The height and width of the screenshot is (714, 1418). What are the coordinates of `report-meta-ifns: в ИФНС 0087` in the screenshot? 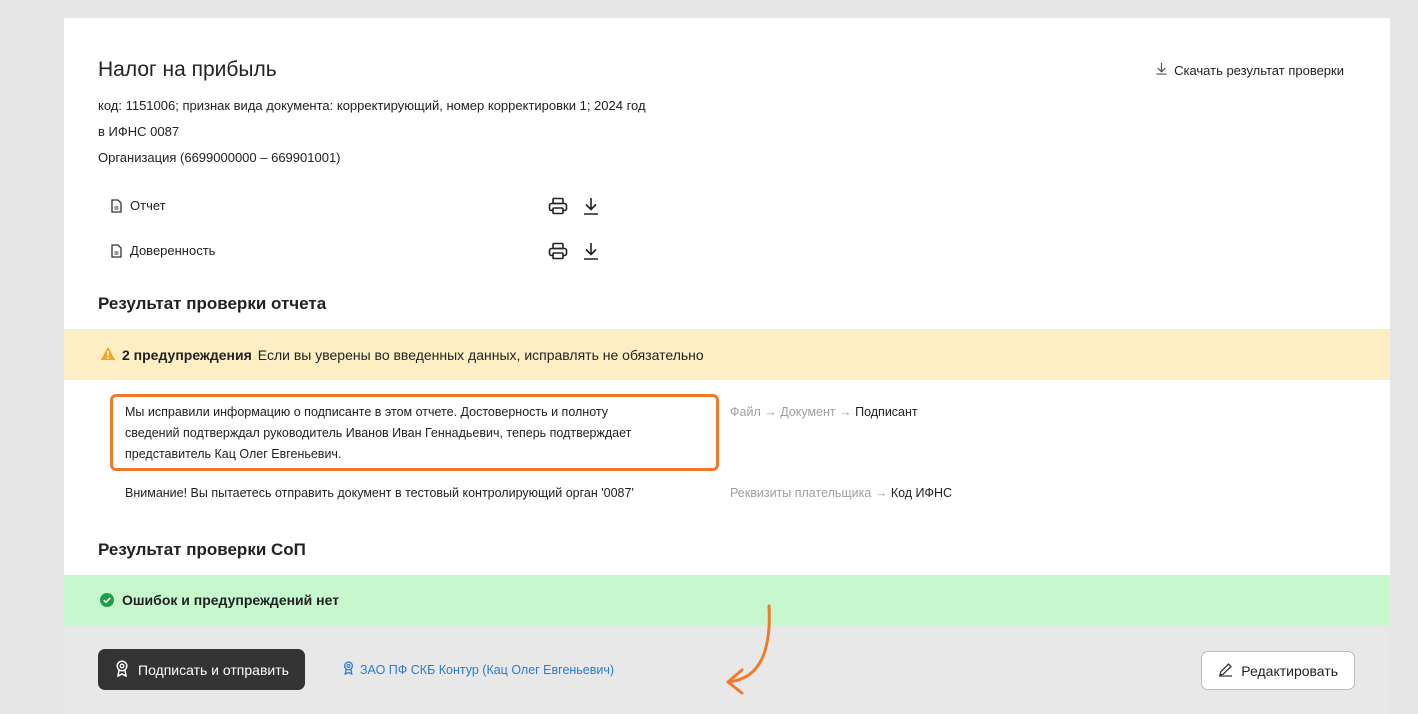 It's located at (139, 131).